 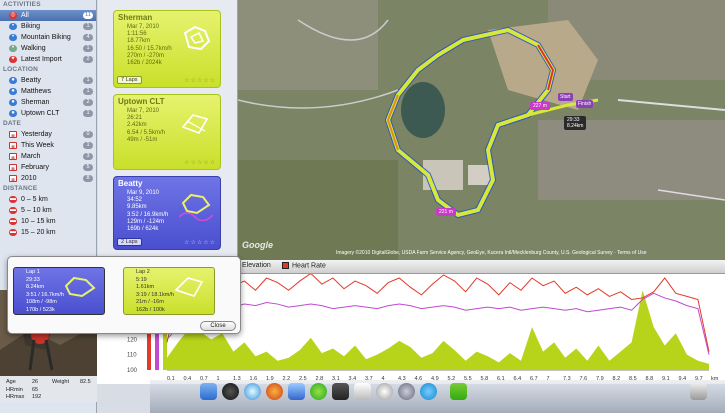 I want to click on skype-icon, so click(x=428, y=391).